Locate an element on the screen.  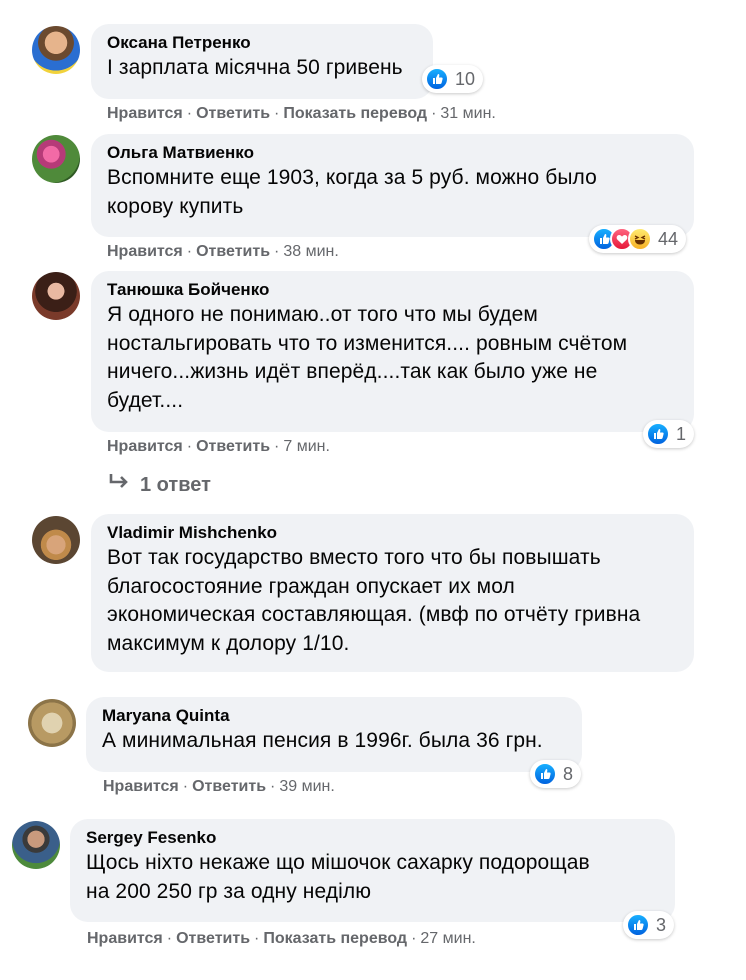
comment-author: Sergey Fesenko is located at coordinates (372, 838).